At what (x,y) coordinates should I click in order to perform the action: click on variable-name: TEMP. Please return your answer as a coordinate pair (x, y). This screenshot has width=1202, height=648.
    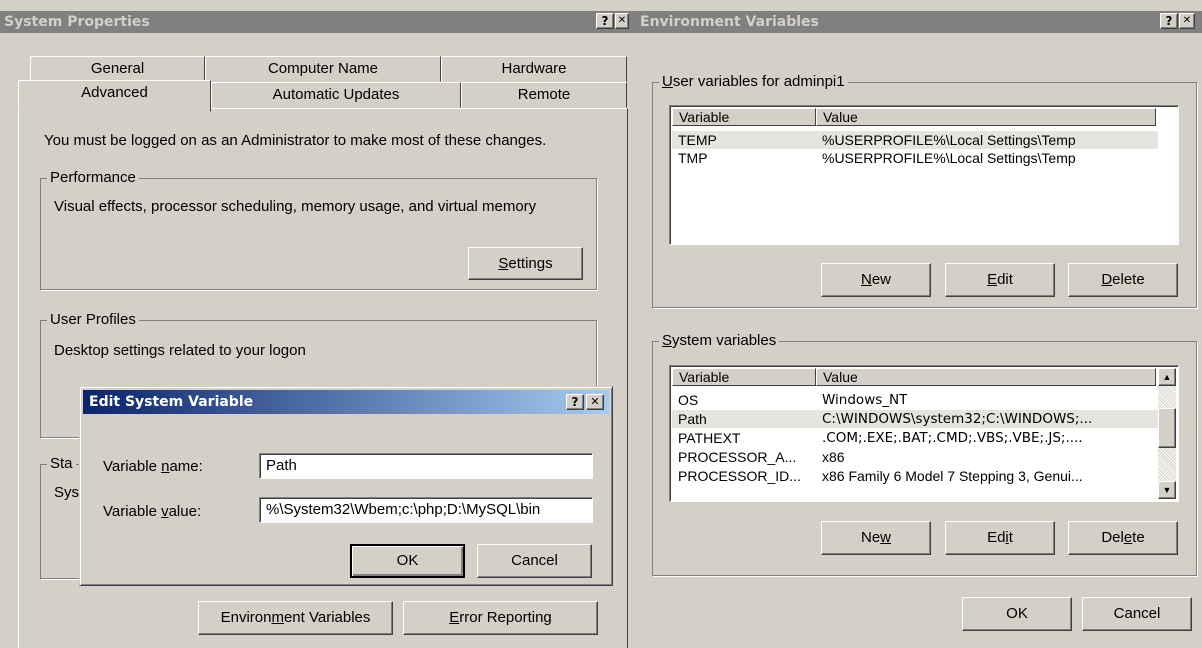
    Looking at the image, I should click on (697, 140).